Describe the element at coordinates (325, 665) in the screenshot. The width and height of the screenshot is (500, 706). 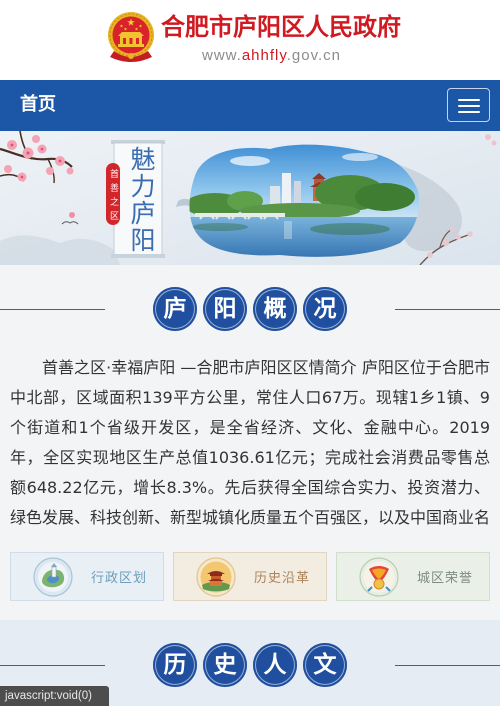
I see `heading-char: 文` at that location.